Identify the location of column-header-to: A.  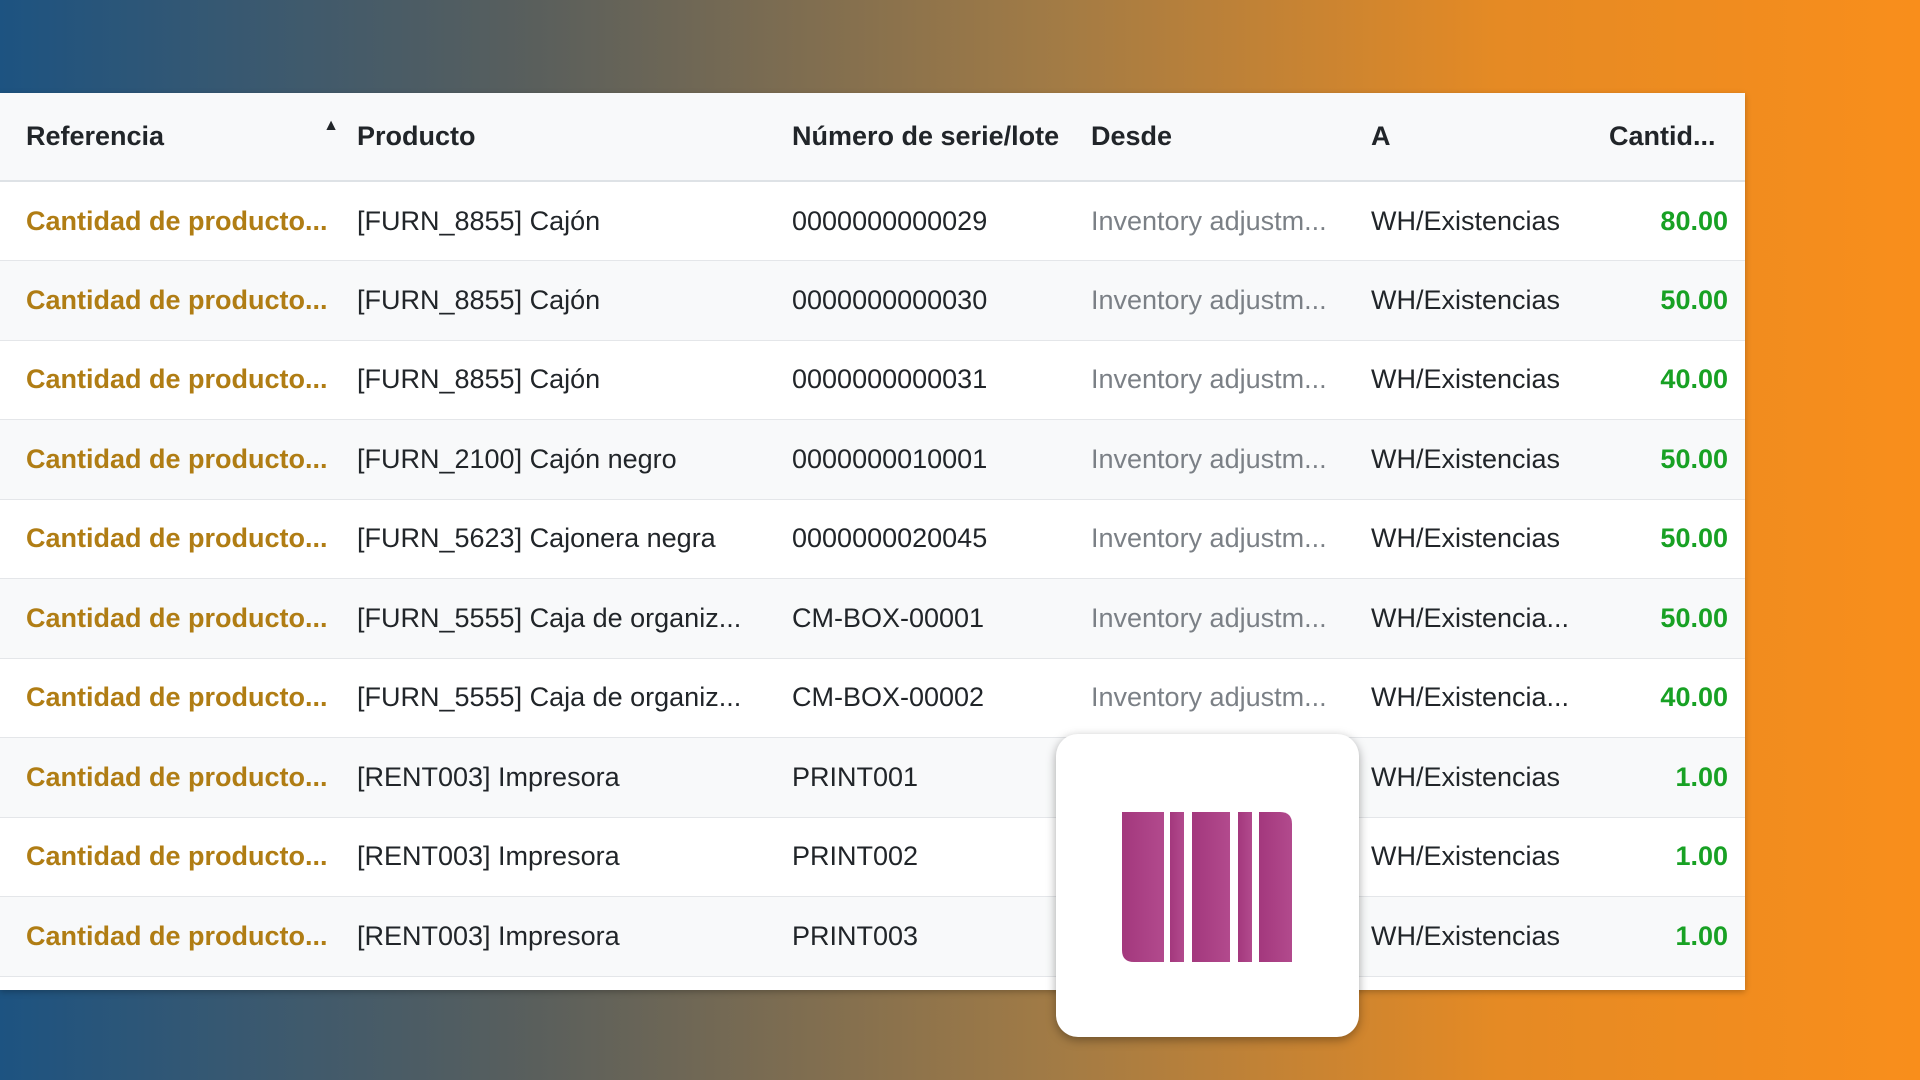
(1486, 137).